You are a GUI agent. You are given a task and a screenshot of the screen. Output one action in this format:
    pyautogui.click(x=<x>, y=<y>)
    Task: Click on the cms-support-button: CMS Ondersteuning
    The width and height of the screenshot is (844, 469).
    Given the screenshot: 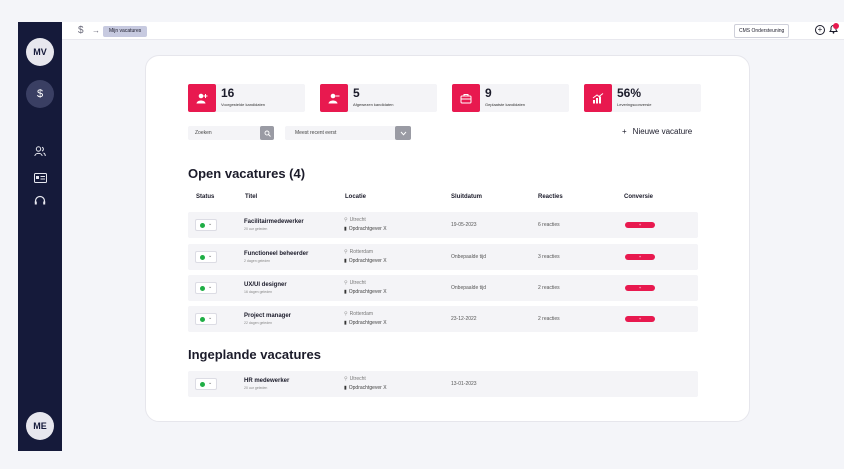 What is the action you would take?
    pyautogui.click(x=762, y=31)
    